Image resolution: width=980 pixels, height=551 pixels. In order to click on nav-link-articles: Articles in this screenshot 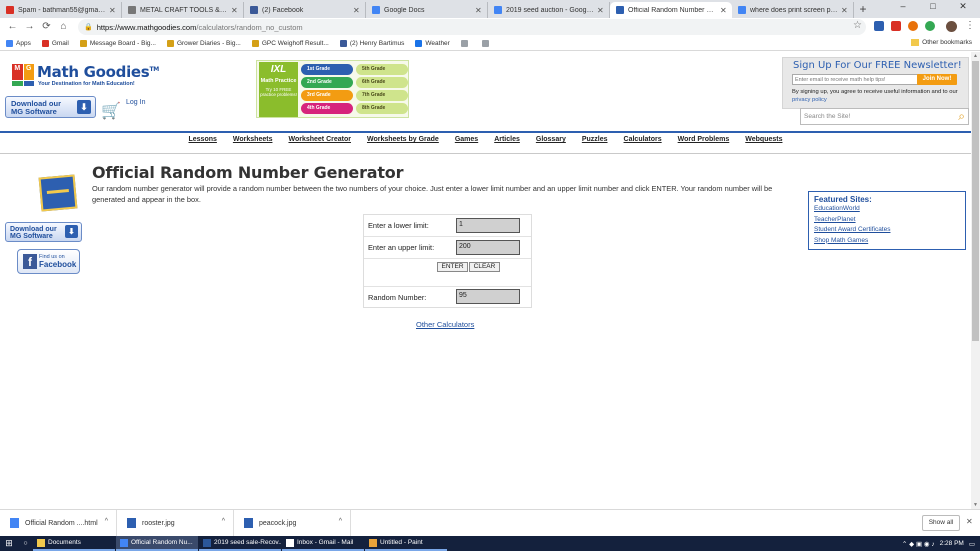, I will do `click(507, 143)`.